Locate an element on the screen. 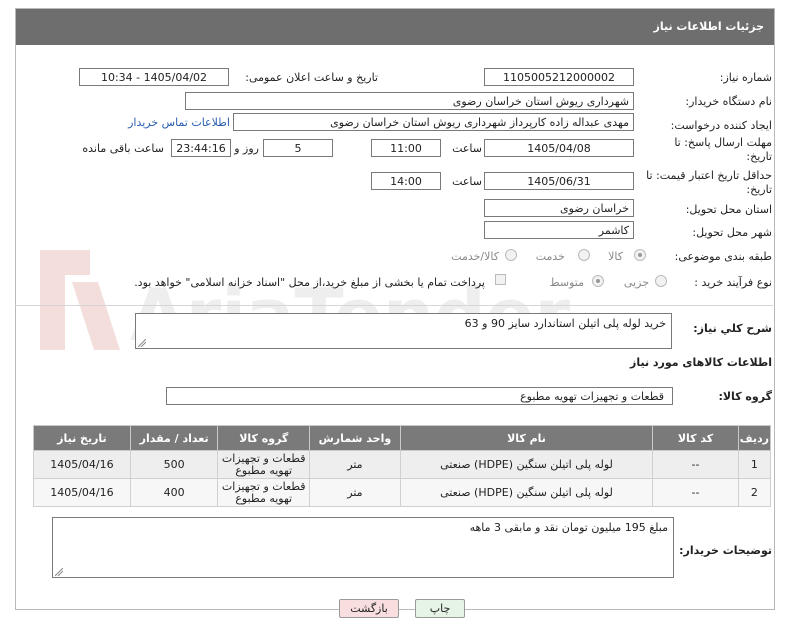  buyer-notes-label: توضیحات خریدار: is located at coordinates (725, 550).